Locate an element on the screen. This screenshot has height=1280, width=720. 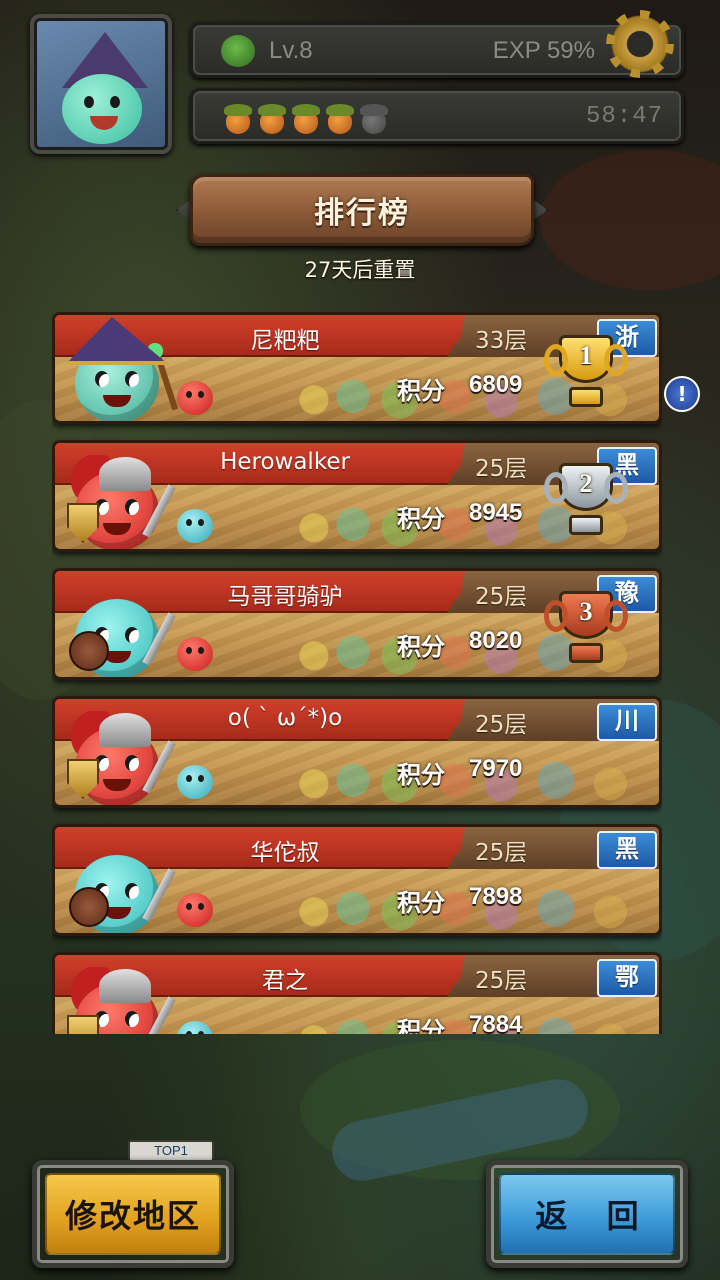
score-value: 8945 is located at coordinates (496, 512).